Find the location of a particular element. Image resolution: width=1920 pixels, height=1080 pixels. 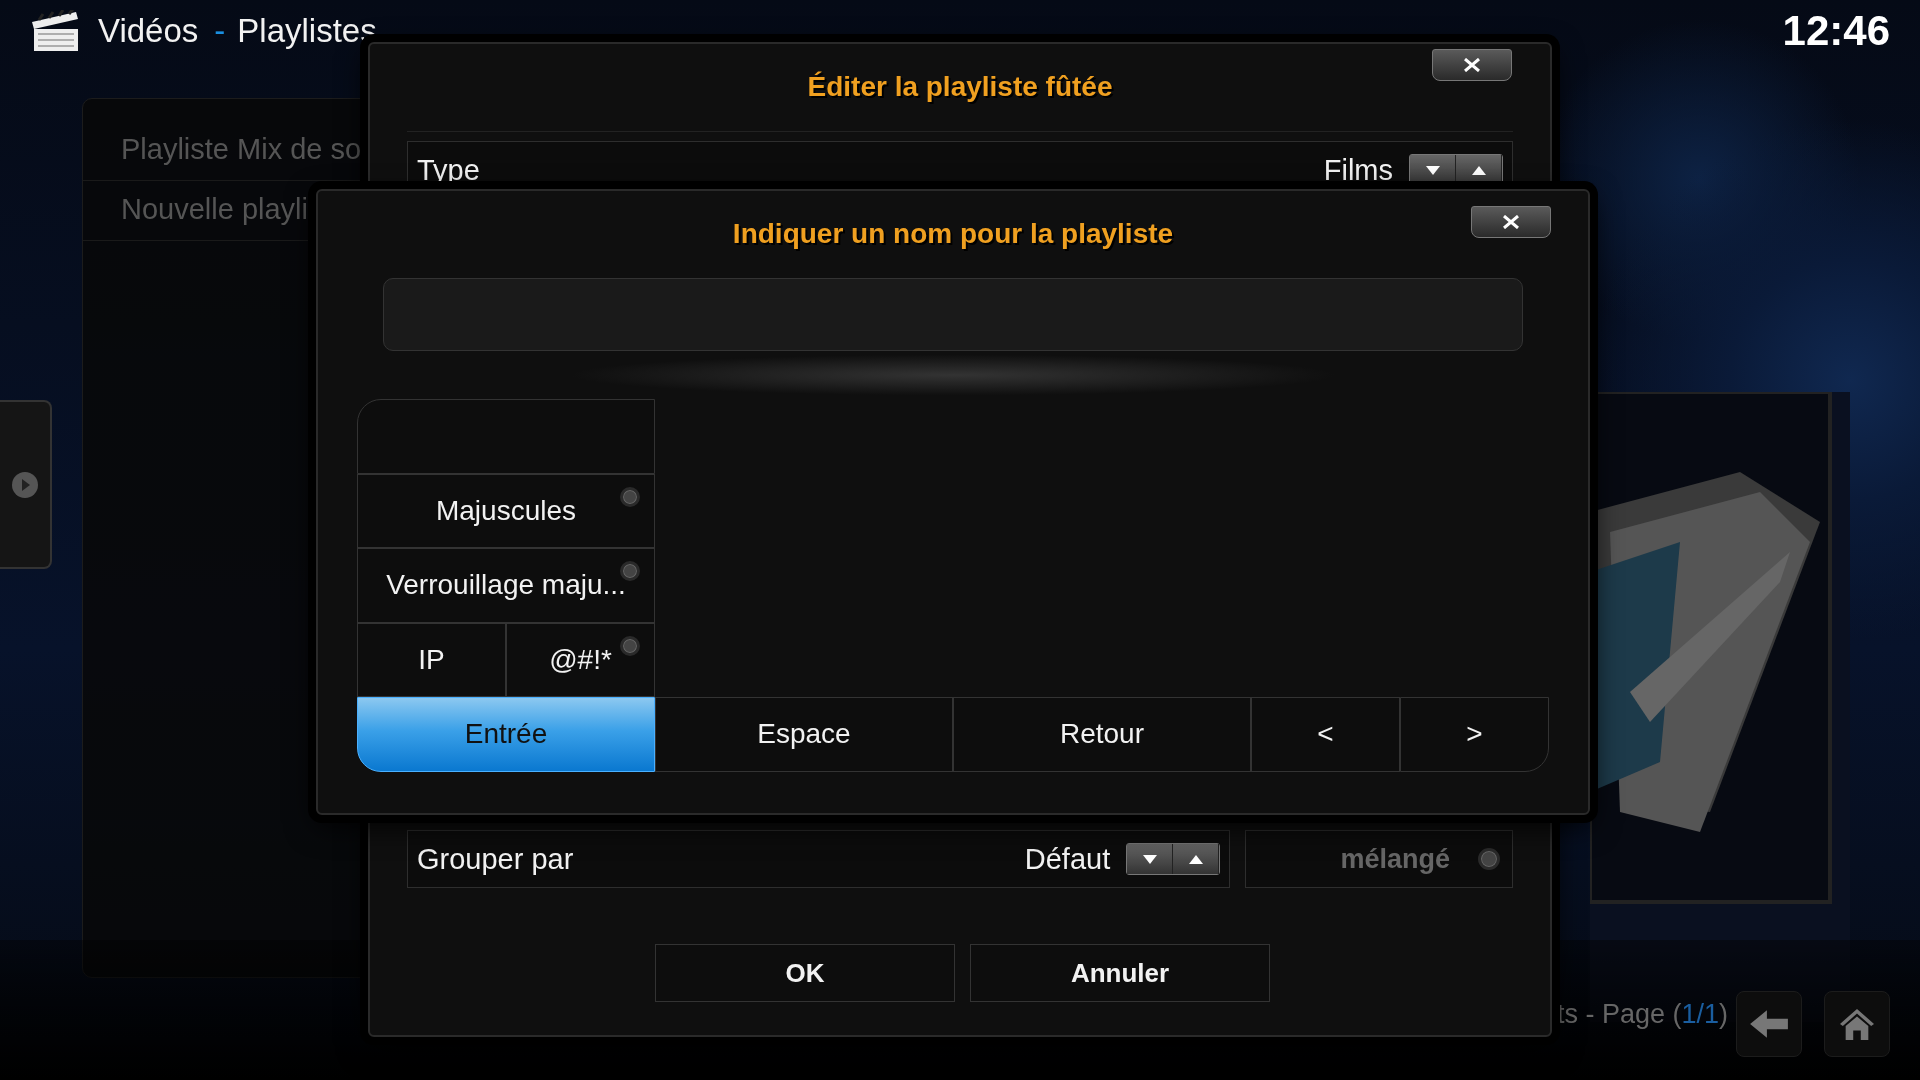

key-button: @#!* is located at coordinates (580, 659).